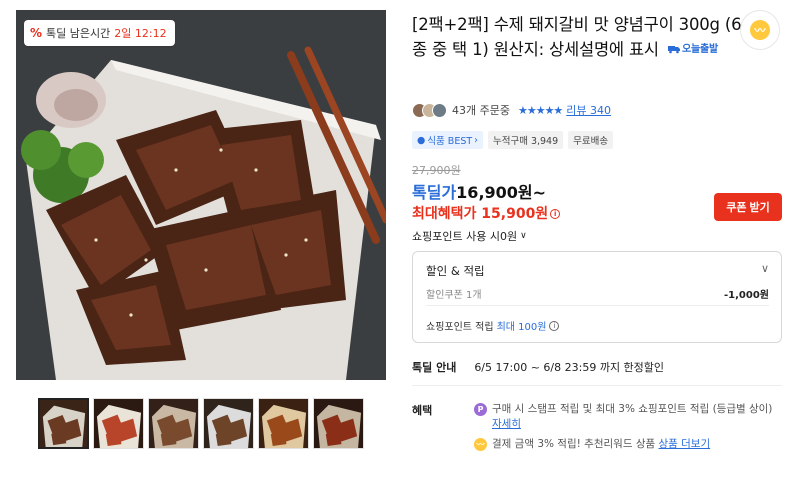  Describe the element at coordinates (455, 271) in the screenshot. I see `benefit-box-heading: 할인 & 적립` at that location.